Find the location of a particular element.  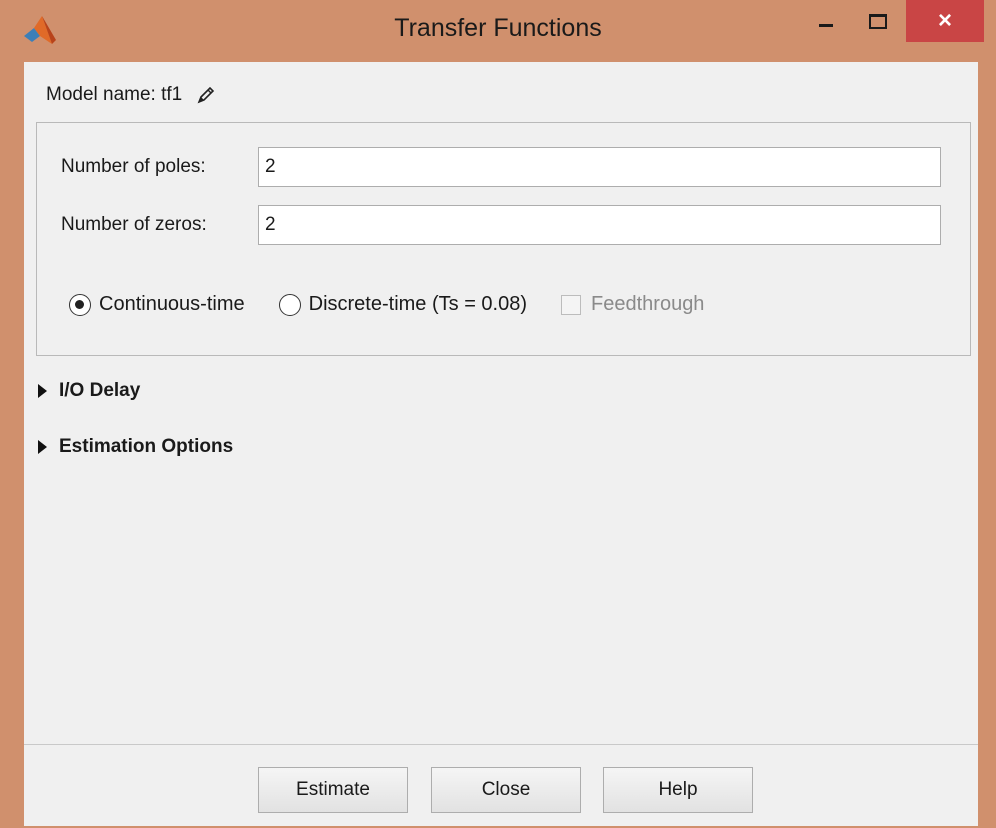

radio-unchecked-icon is located at coordinates (289, 304).